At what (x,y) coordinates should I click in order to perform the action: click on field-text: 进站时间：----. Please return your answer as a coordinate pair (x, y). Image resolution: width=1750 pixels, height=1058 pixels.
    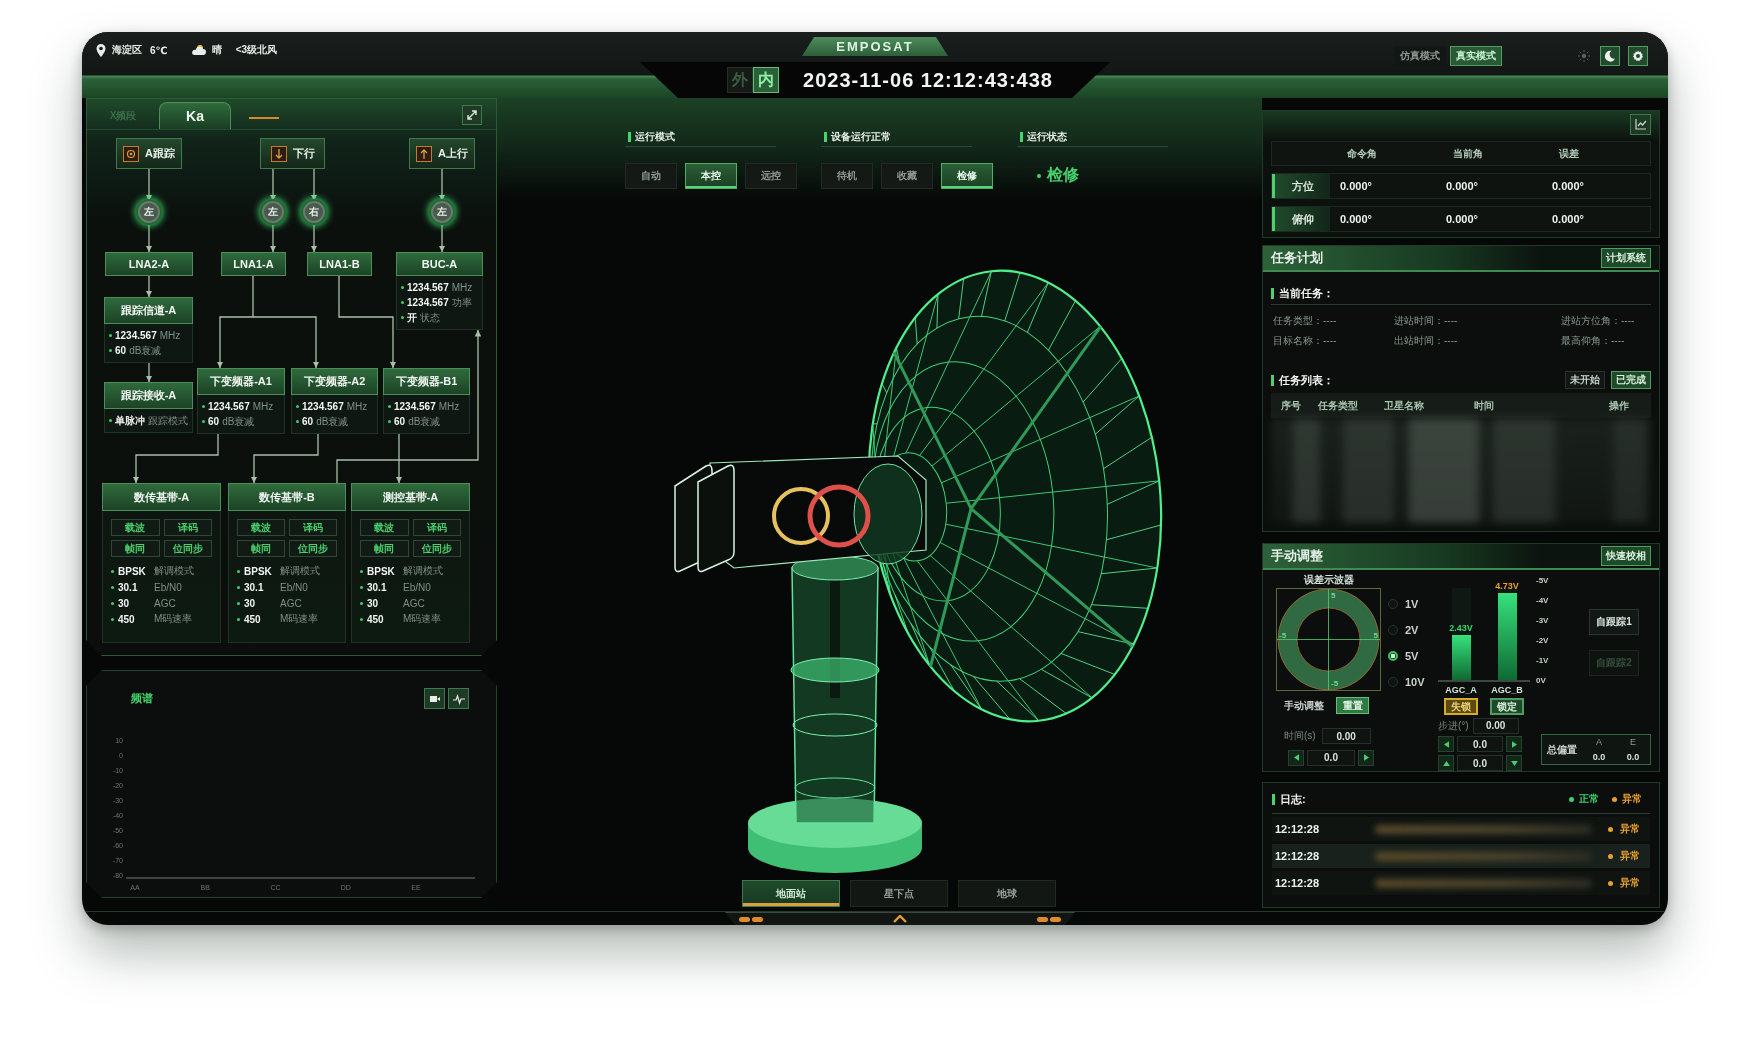
    Looking at the image, I should click on (1426, 321).